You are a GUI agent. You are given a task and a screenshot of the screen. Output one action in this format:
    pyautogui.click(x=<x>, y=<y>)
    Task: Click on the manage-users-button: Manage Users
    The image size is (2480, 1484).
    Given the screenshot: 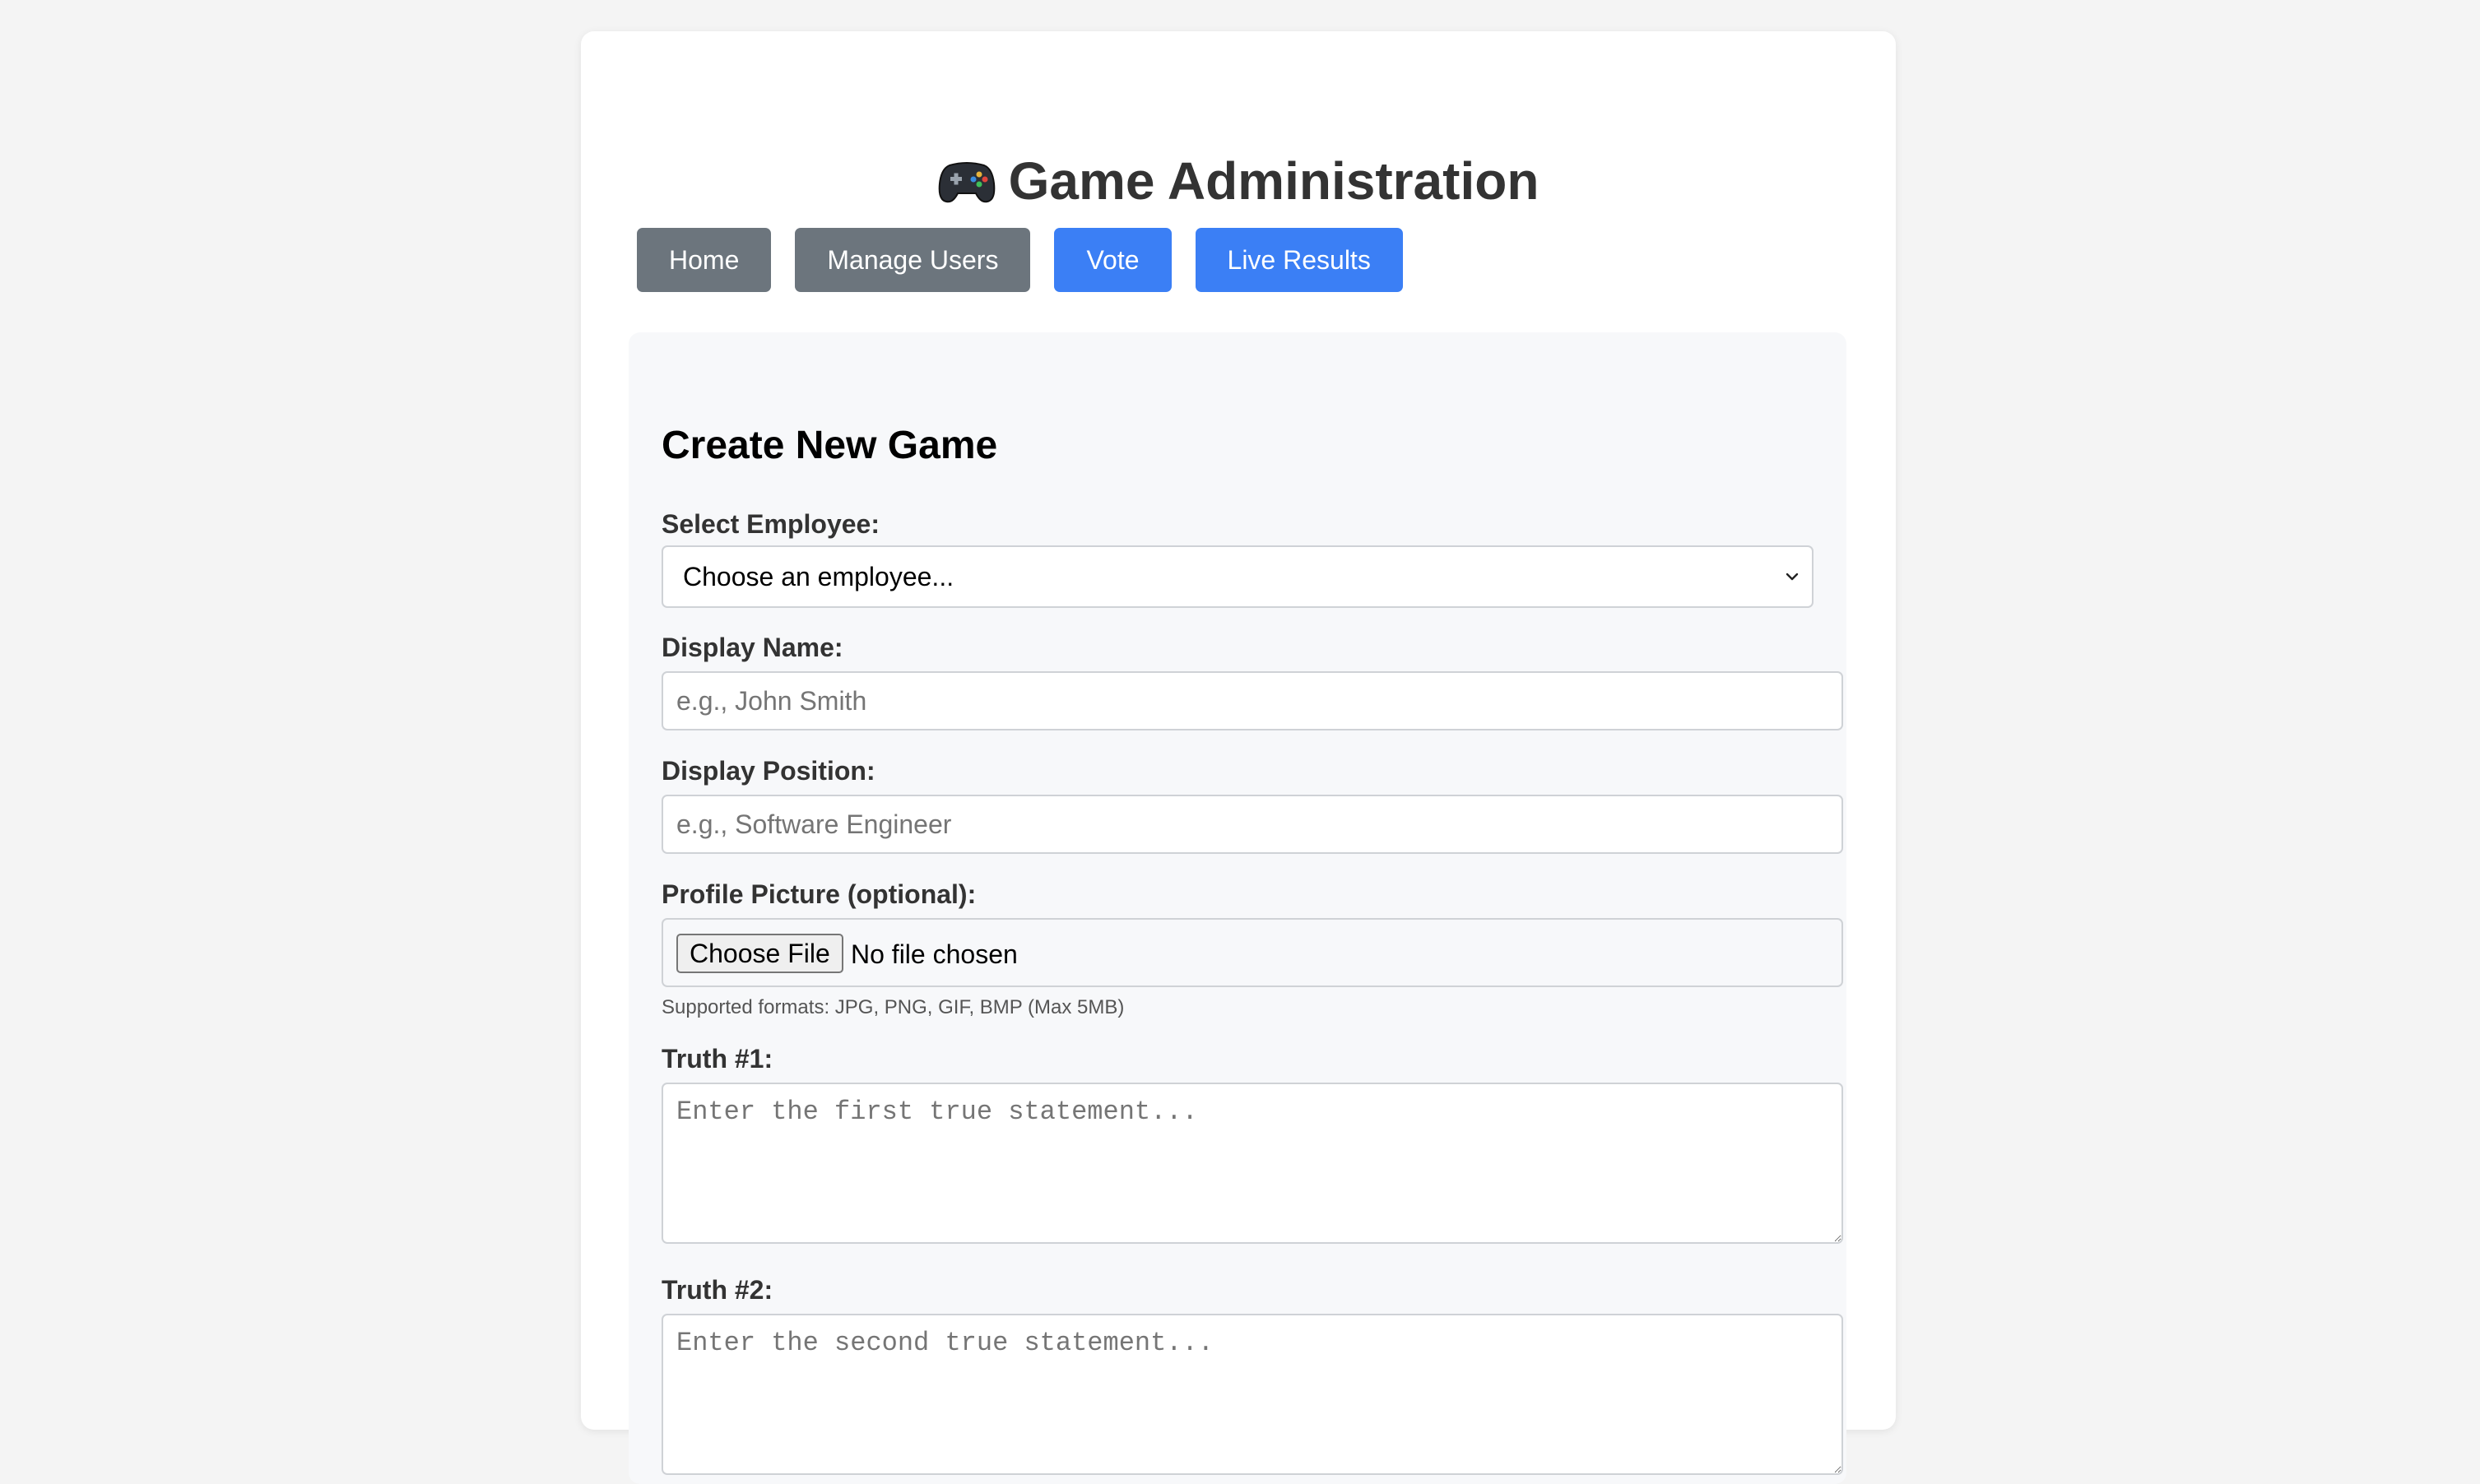 What is the action you would take?
    pyautogui.click(x=913, y=260)
    